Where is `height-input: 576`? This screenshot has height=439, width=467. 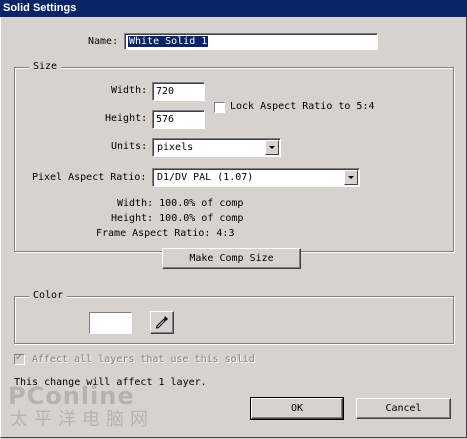
height-input: 576 is located at coordinates (178, 119).